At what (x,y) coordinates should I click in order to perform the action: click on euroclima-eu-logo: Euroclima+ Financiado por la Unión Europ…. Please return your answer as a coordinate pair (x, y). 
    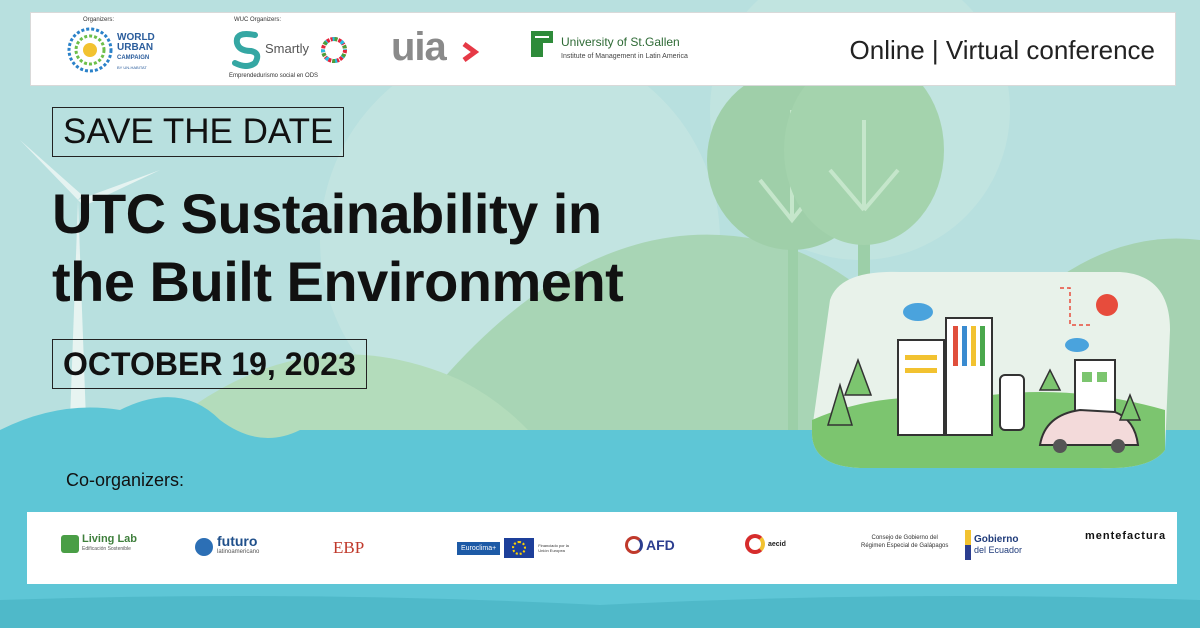
    Looking at the image, I should click on (513, 548).